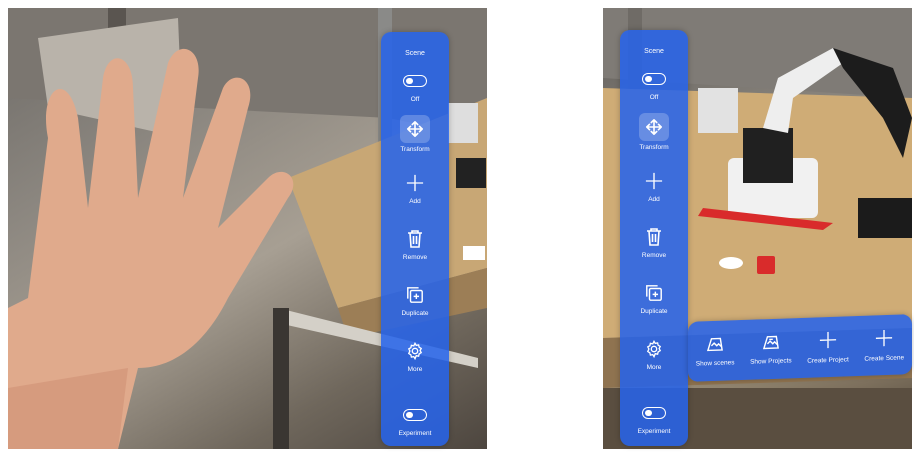 The image size is (914, 457). What do you see at coordinates (884, 358) in the screenshot?
I see `create-scene-label: Create Scene` at bounding box center [884, 358].